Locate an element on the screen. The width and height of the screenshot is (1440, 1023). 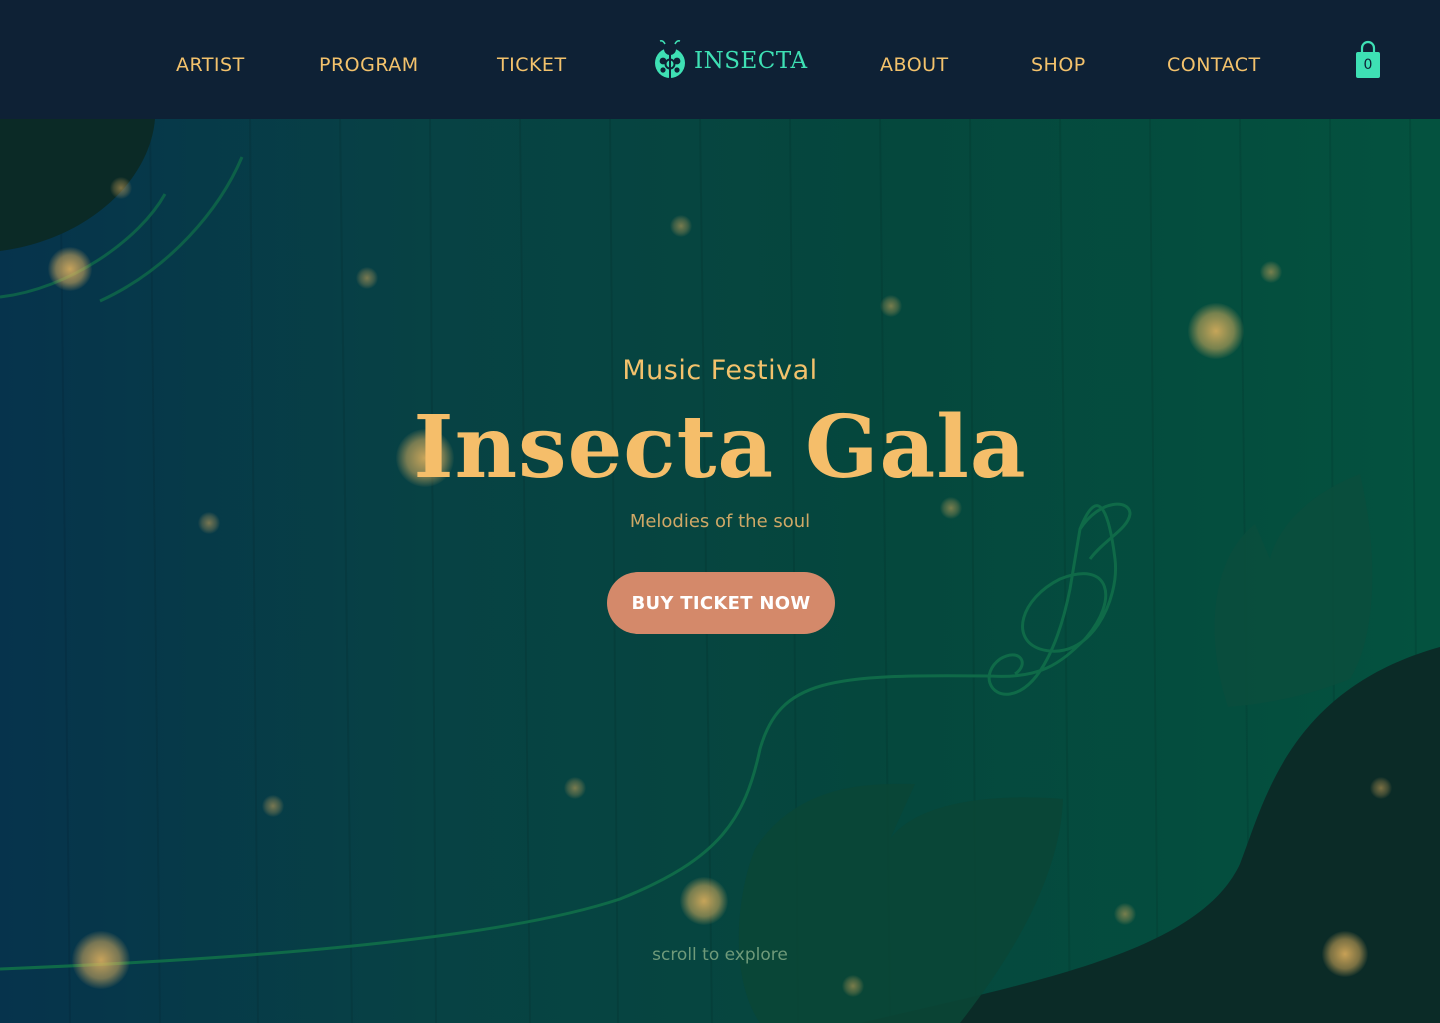
ladybug-icon is located at coordinates (670, 61).